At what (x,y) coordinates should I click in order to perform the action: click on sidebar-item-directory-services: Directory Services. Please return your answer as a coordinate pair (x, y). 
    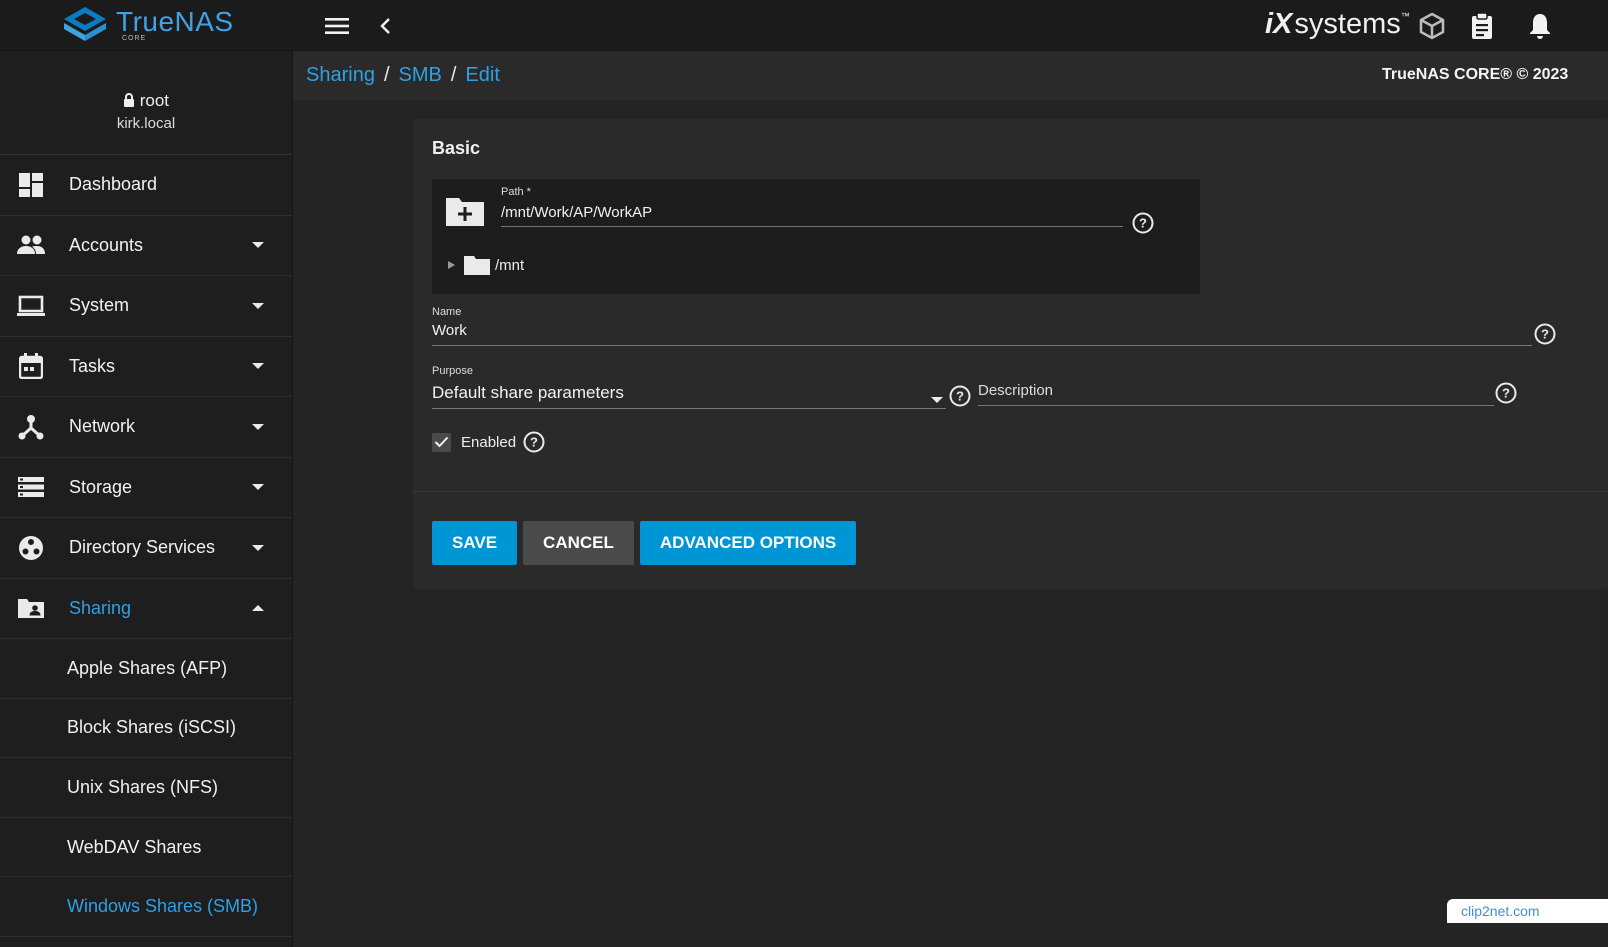
    Looking at the image, I should click on (146, 548).